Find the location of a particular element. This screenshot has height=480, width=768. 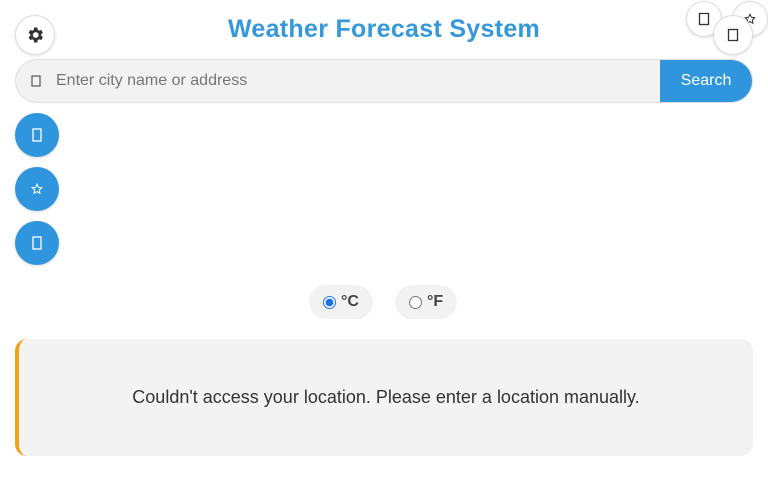

location-icon is located at coordinates (37, 135).